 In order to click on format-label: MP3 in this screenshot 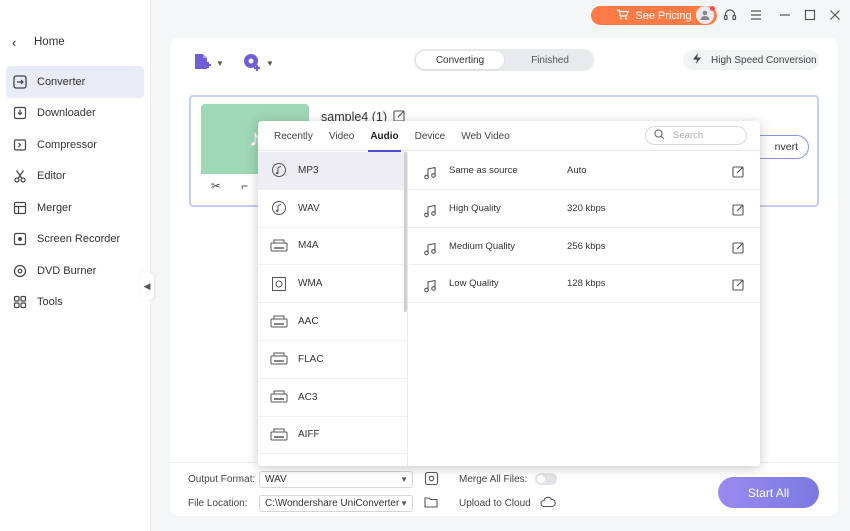, I will do `click(308, 170)`.